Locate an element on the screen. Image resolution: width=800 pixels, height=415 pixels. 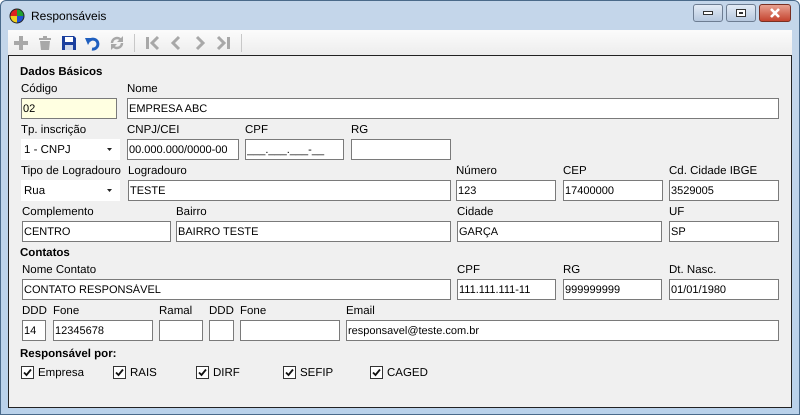
plus-icon is located at coordinates (21, 42).